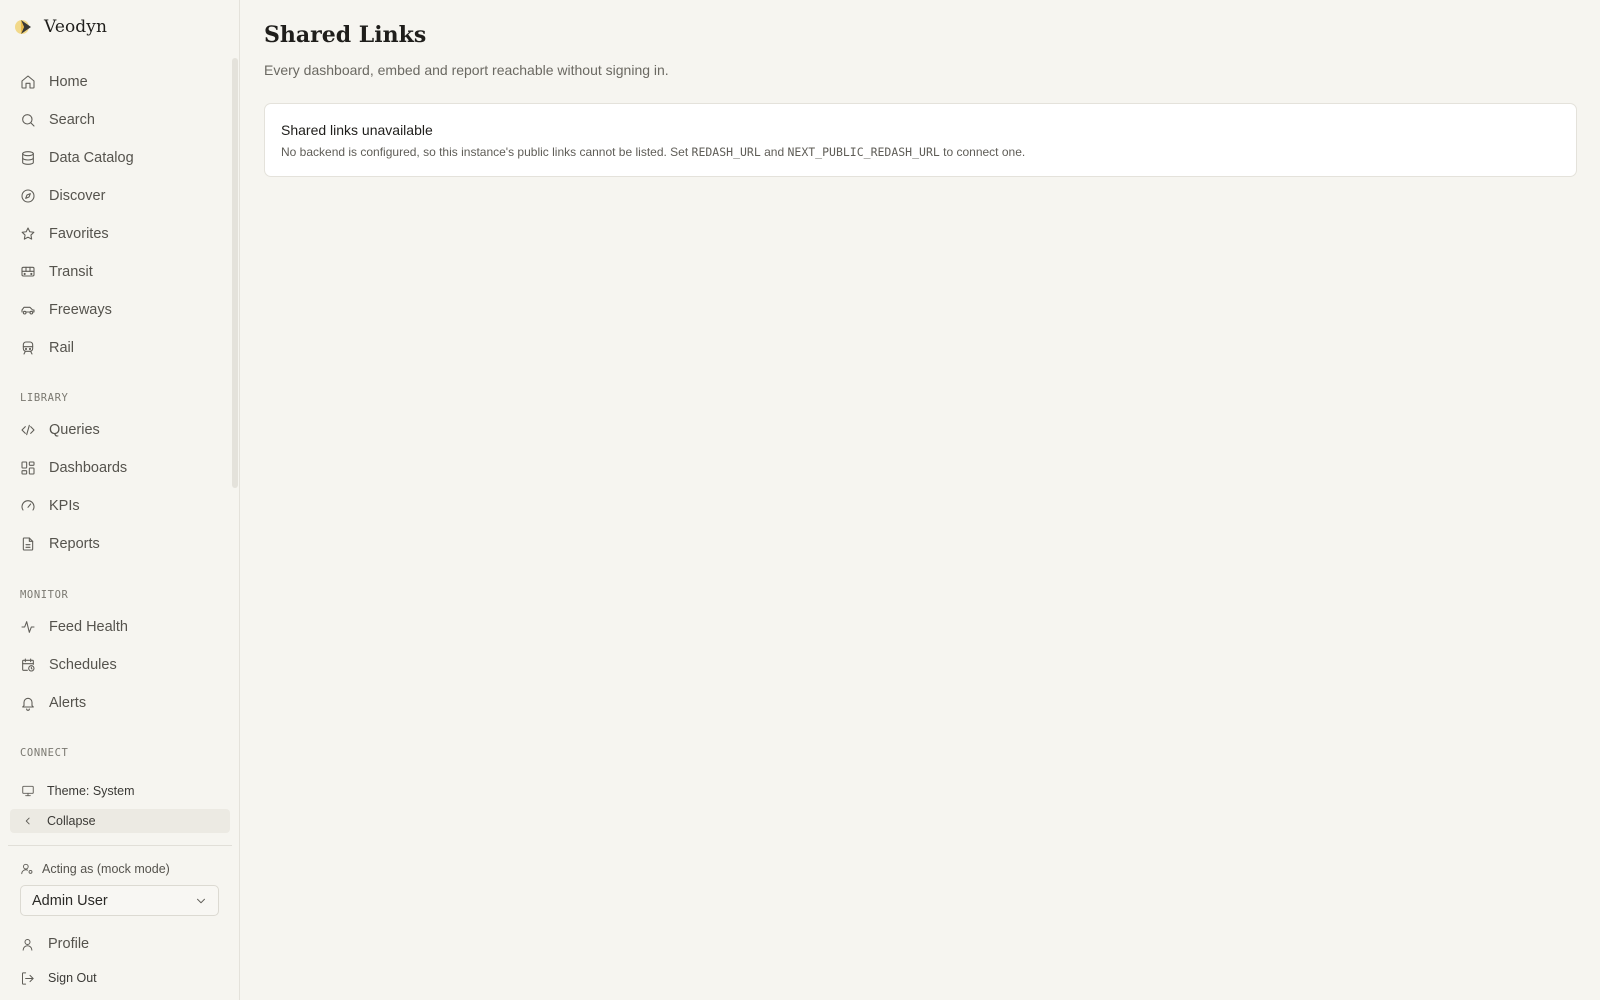  What do you see at coordinates (88, 468) in the screenshot?
I see `sidebar-item-label: Dashboards` at bounding box center [88, 468].